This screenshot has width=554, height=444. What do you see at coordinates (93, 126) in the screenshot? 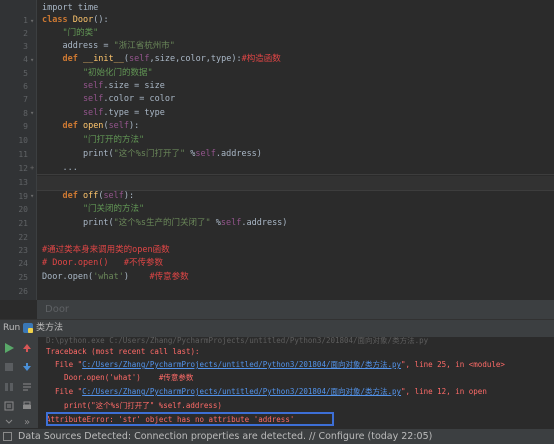
I see `code-token: open` at bounding box center [93, 126].